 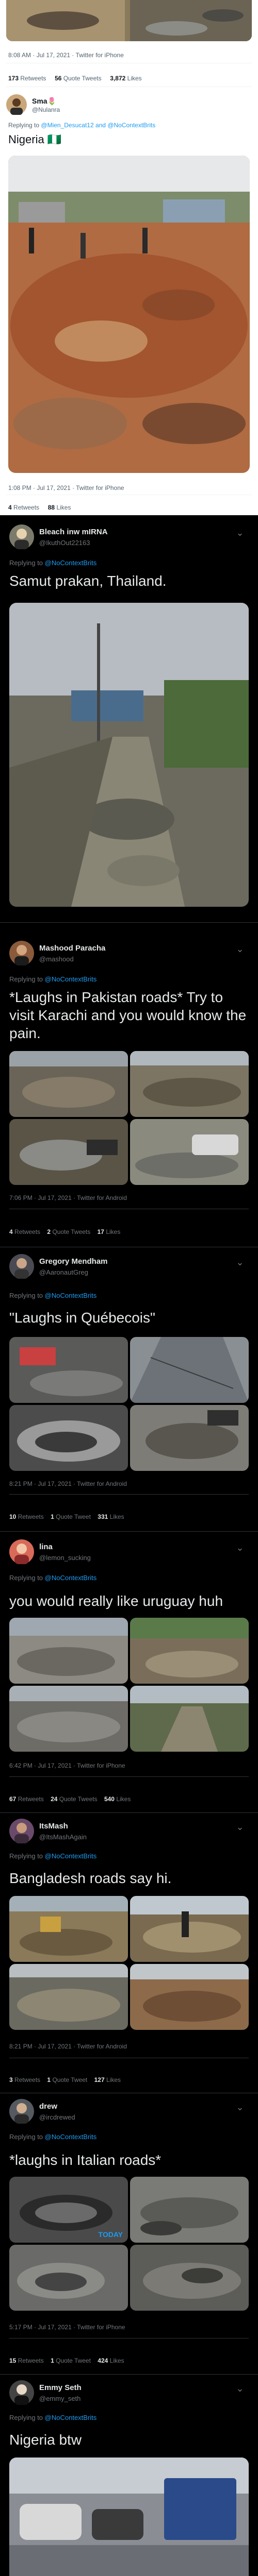 I want to click on tweet5-author-handle: @lemon_sucking, so click(x=65, y=1558).